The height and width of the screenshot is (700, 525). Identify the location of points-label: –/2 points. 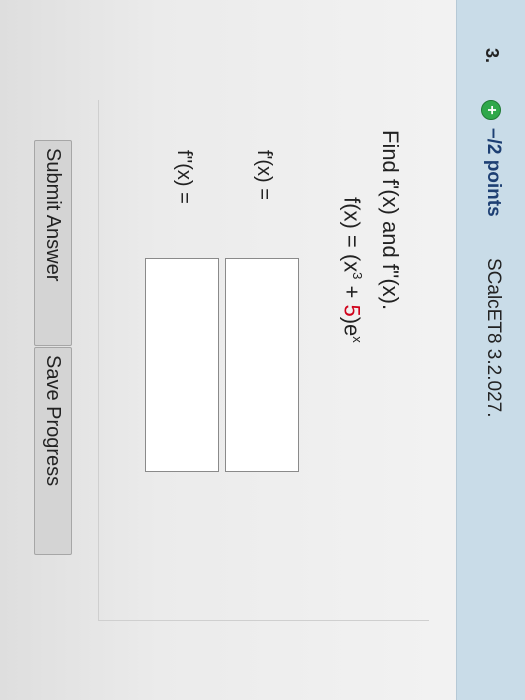
(493, 172).